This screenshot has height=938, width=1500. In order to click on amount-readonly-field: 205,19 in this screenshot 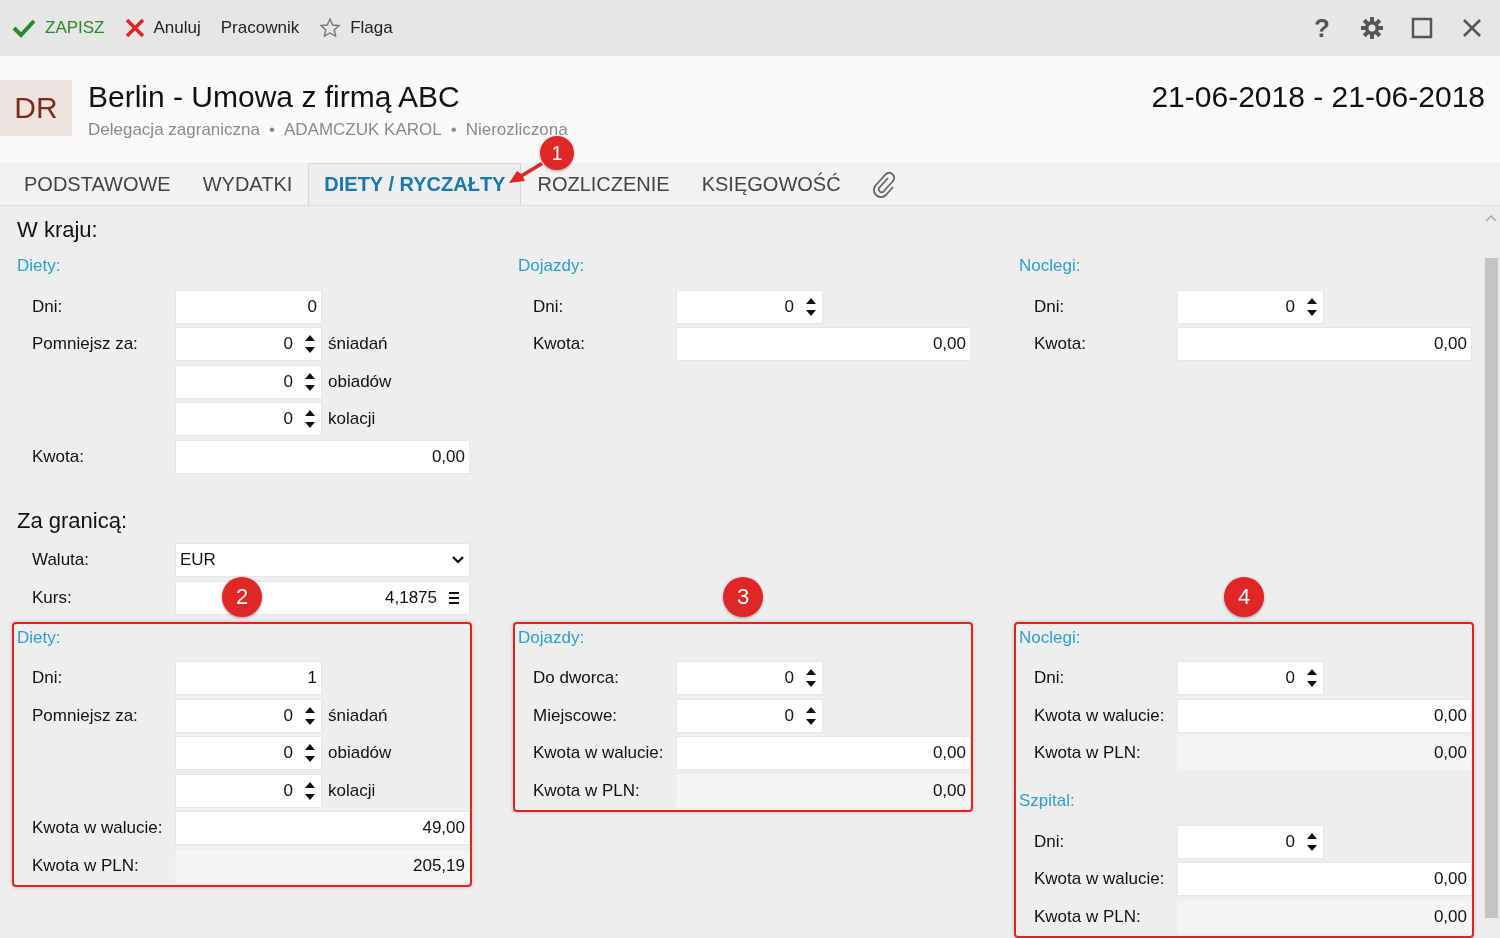, I will do `click(322, 865)`.